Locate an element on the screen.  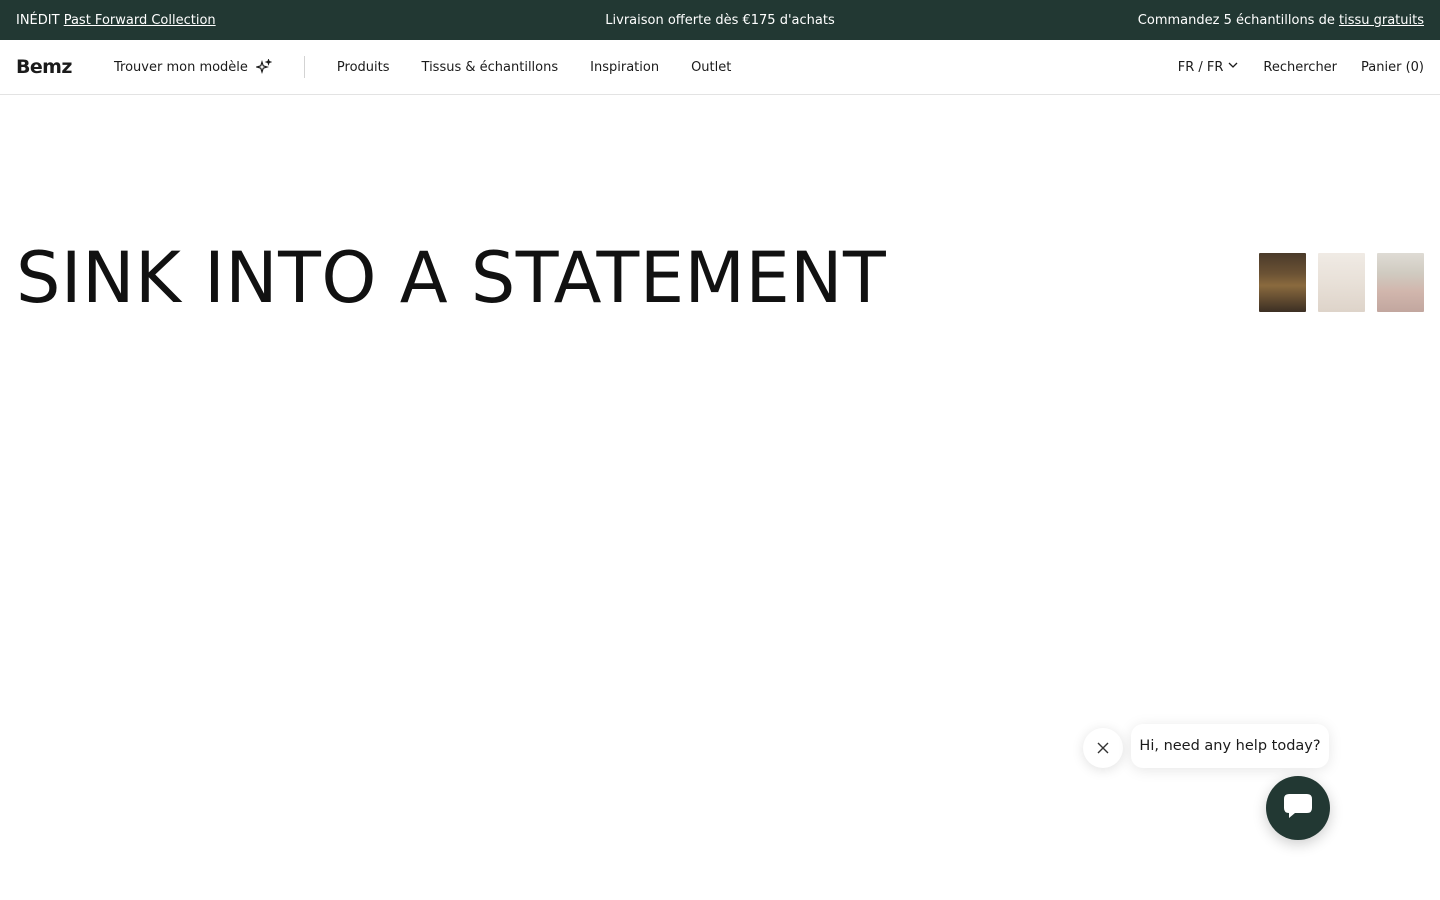
free-delivery-text: Livraison offerte dès €175 d'achats is located at coordinates (720, 20).